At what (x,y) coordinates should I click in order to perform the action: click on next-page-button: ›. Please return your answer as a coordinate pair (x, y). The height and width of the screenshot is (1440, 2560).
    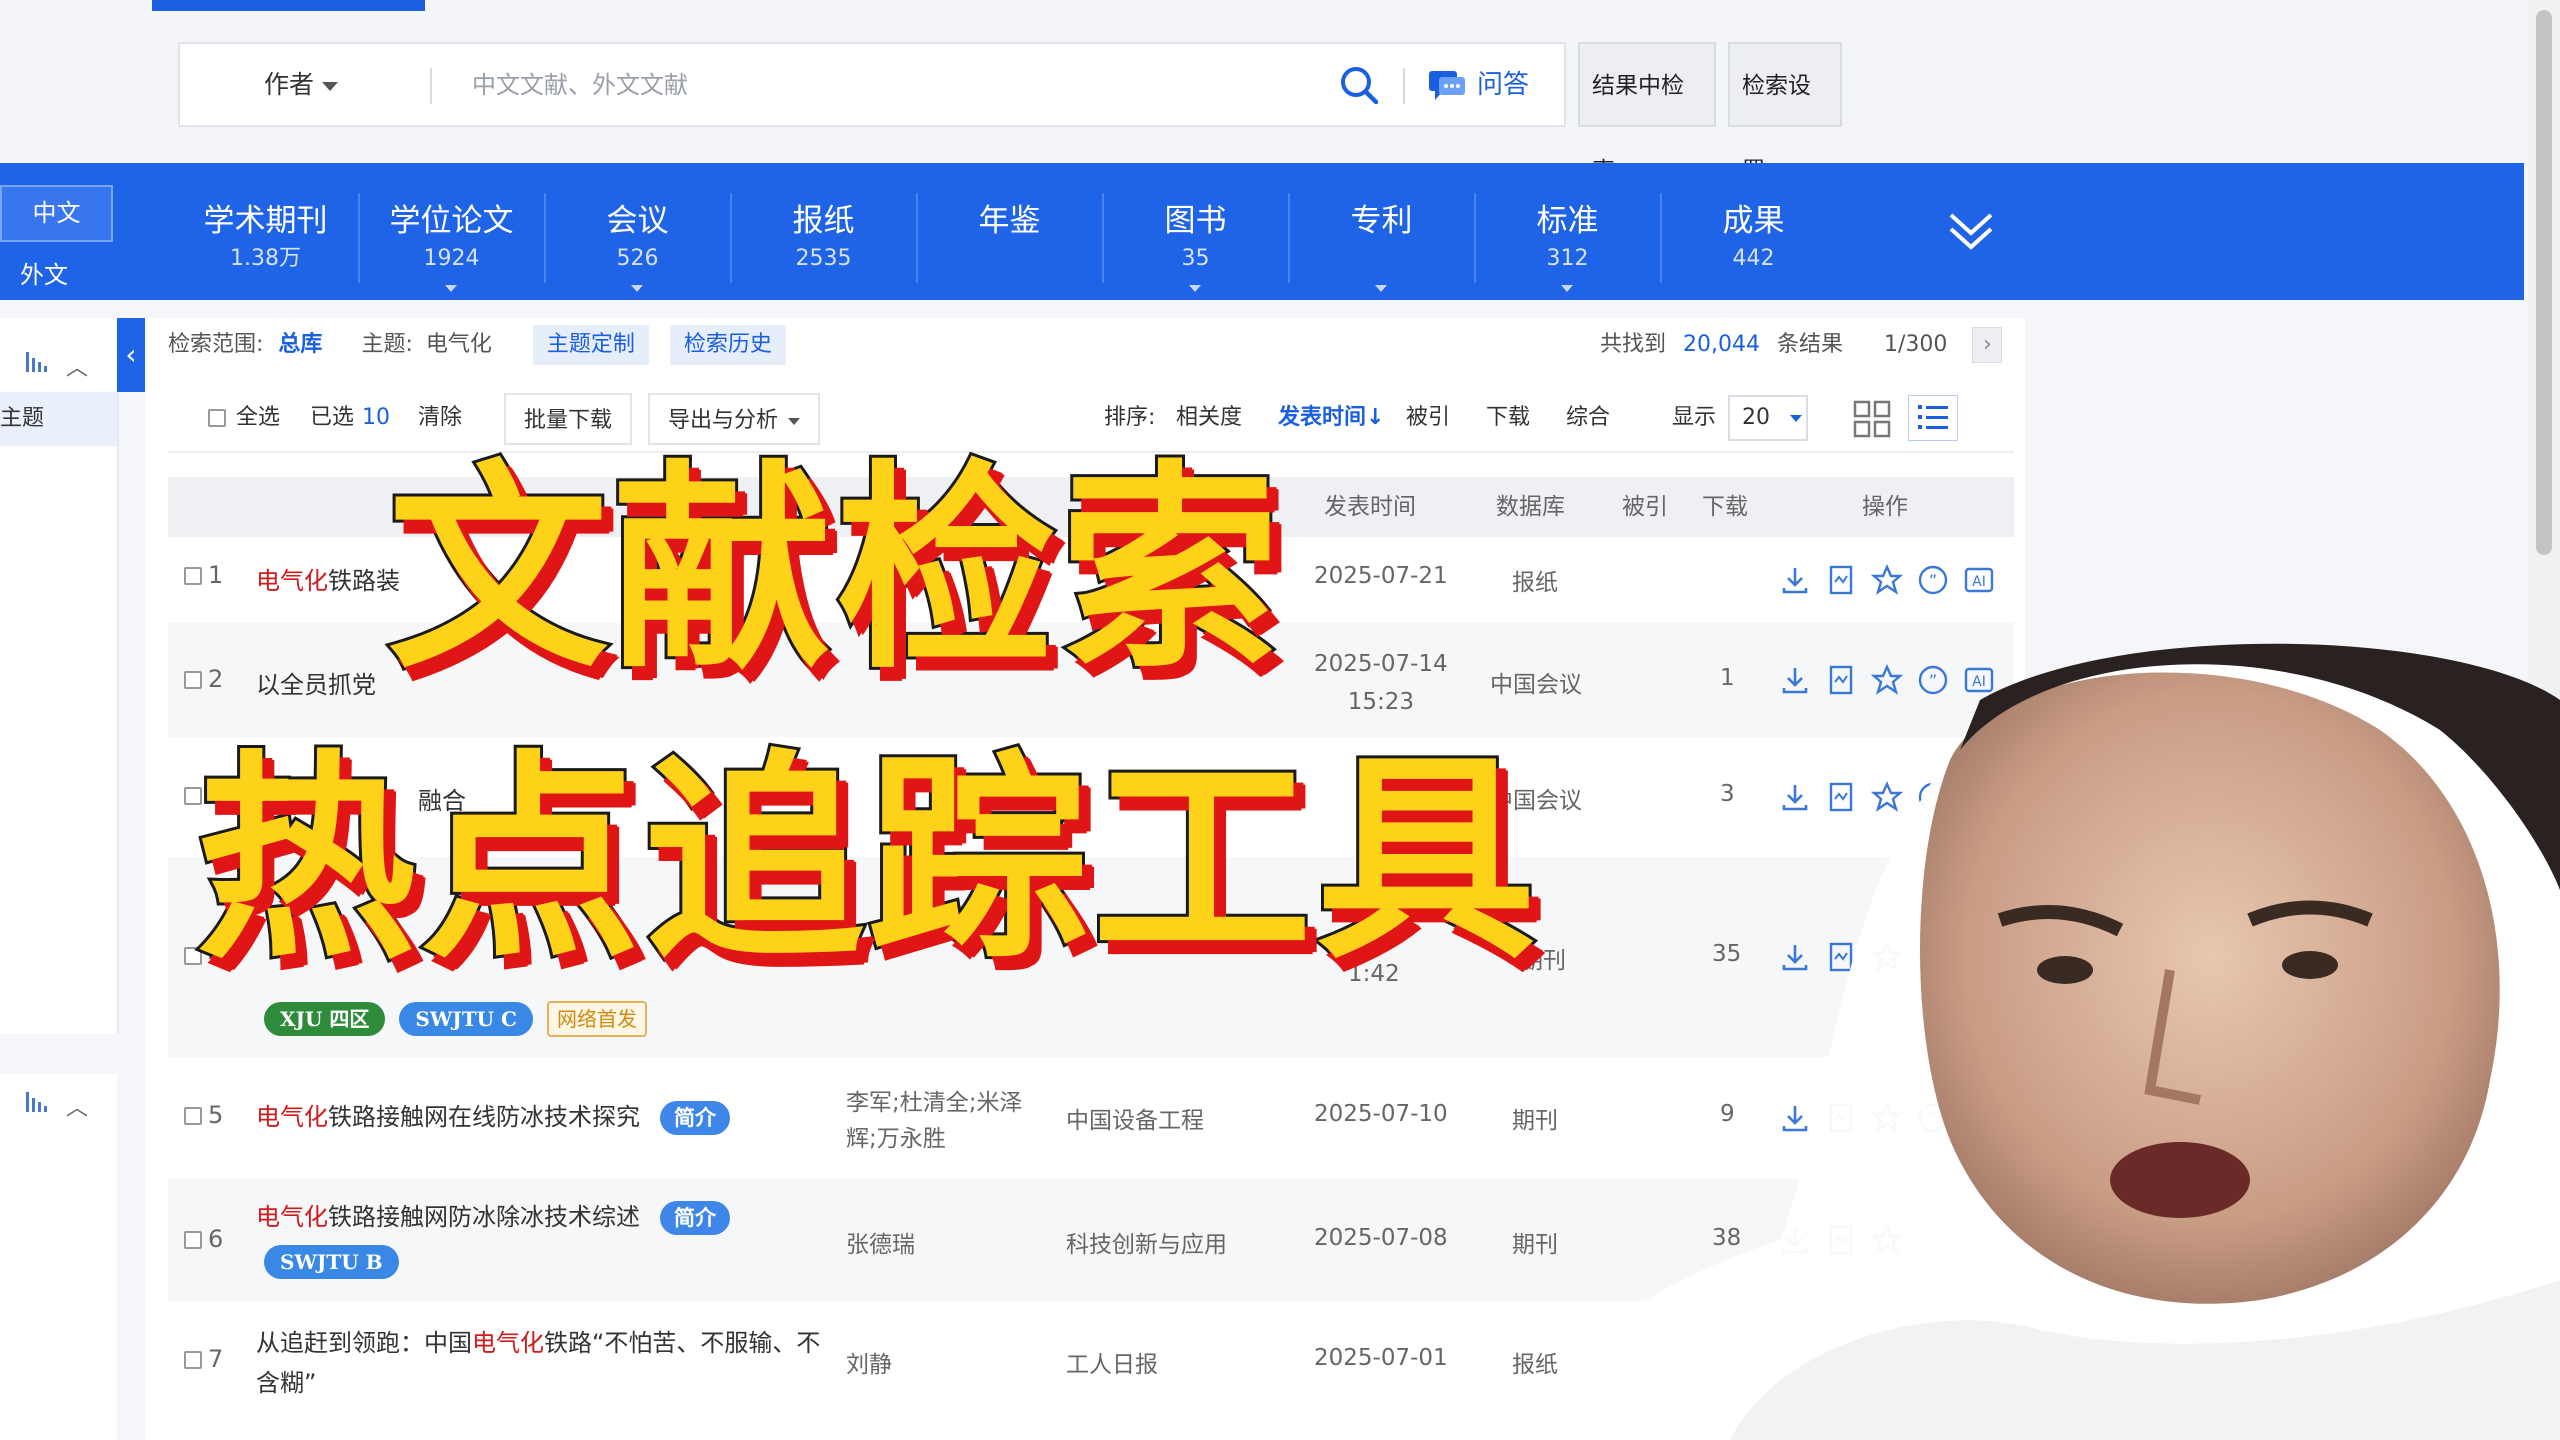
    Looking at the image, I should click on (1987, 345).